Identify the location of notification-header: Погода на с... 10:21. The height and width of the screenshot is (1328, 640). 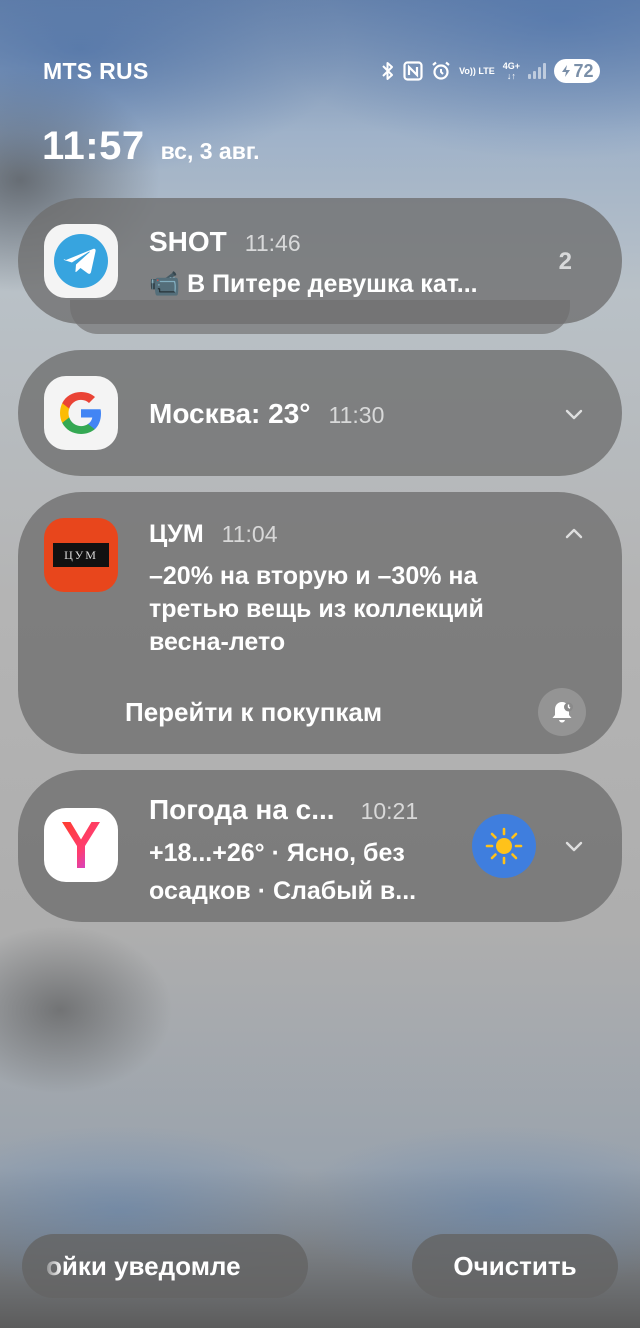
(283, 810).